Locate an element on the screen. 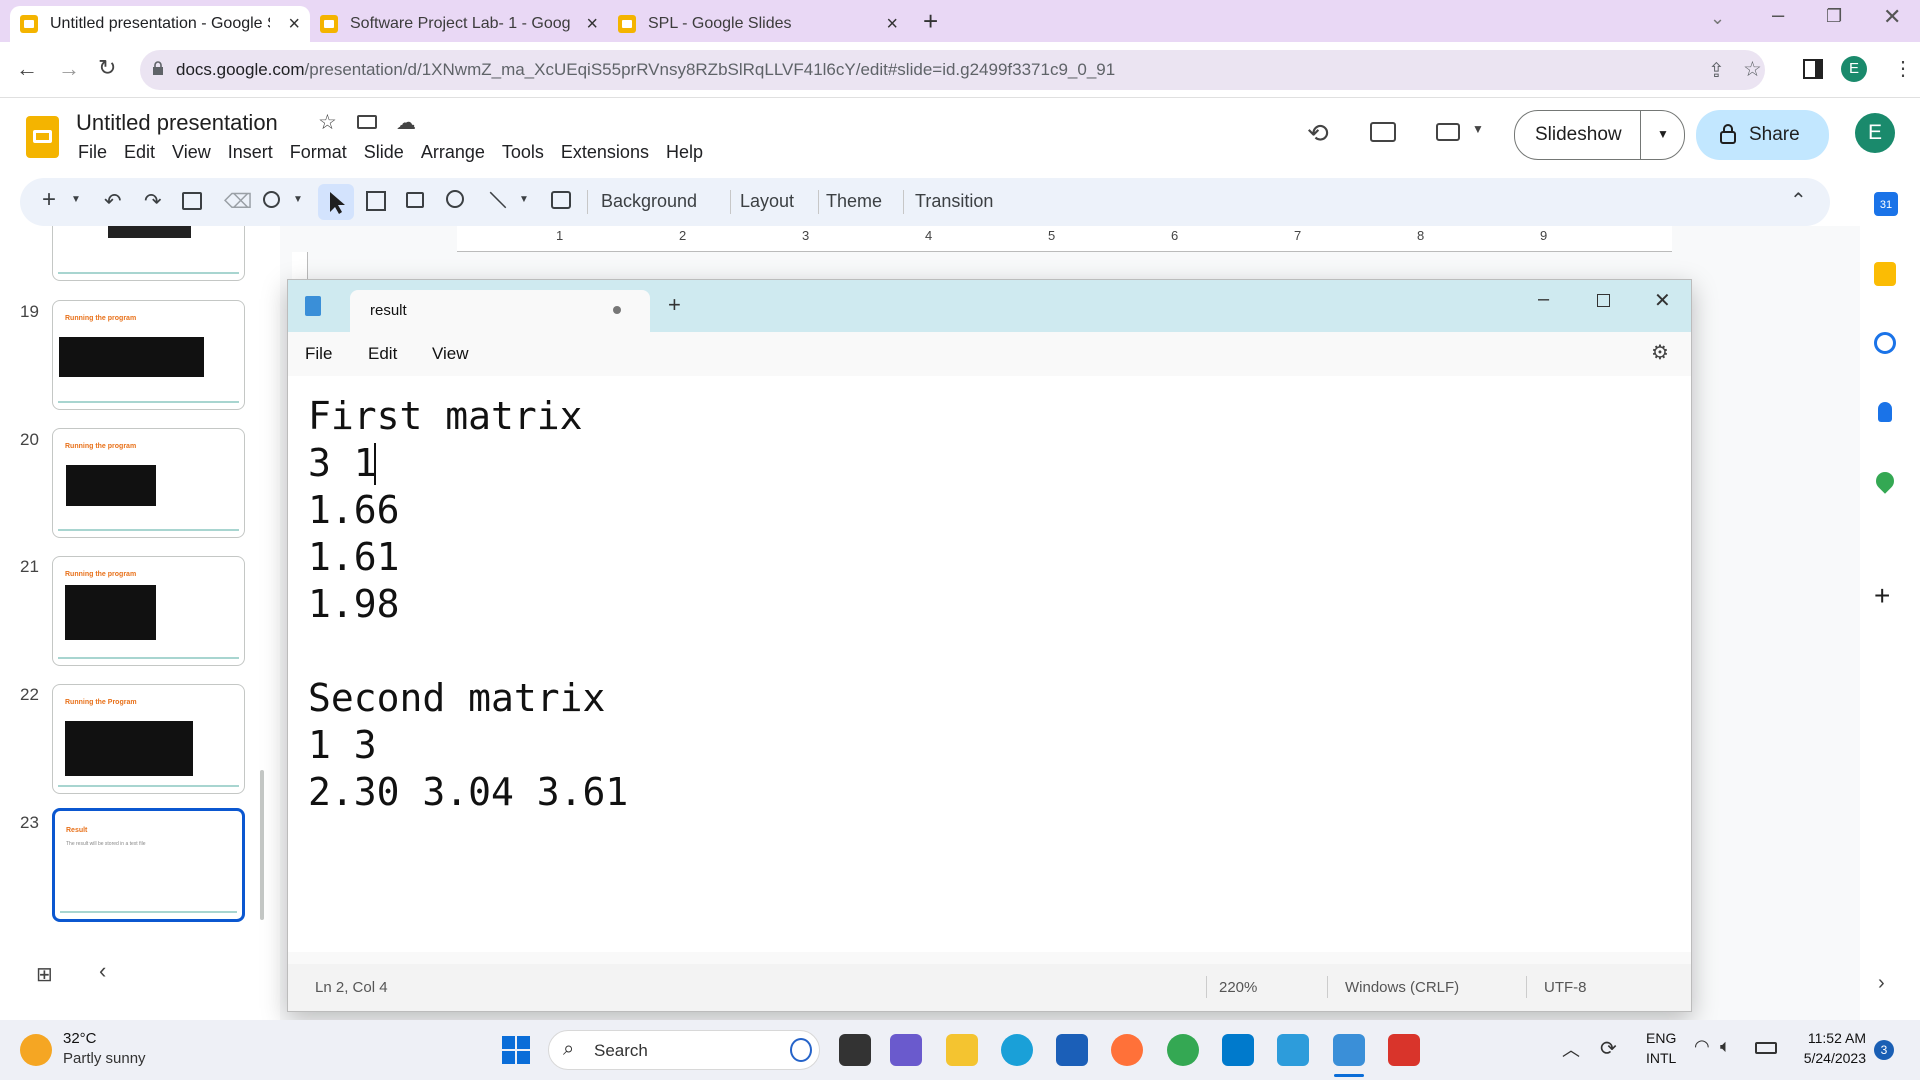 Image resolution: width=1920 pixels, height=1080 pixels. line-dropdown-icon: ▼ is located at coordinates (524, 199).